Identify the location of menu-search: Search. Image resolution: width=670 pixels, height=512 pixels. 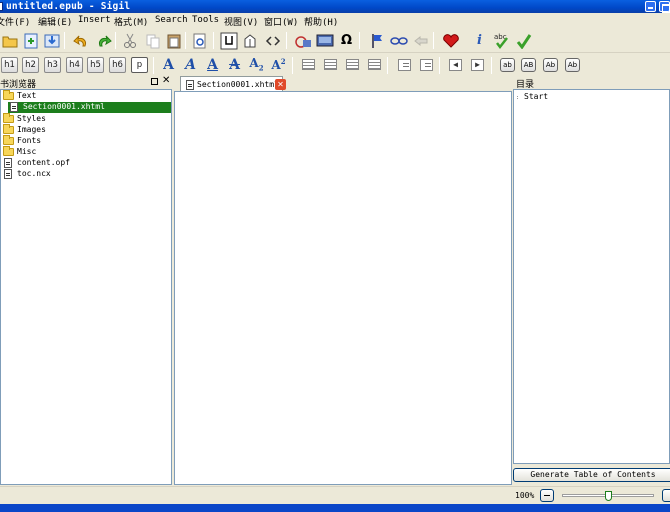
(171, 20).